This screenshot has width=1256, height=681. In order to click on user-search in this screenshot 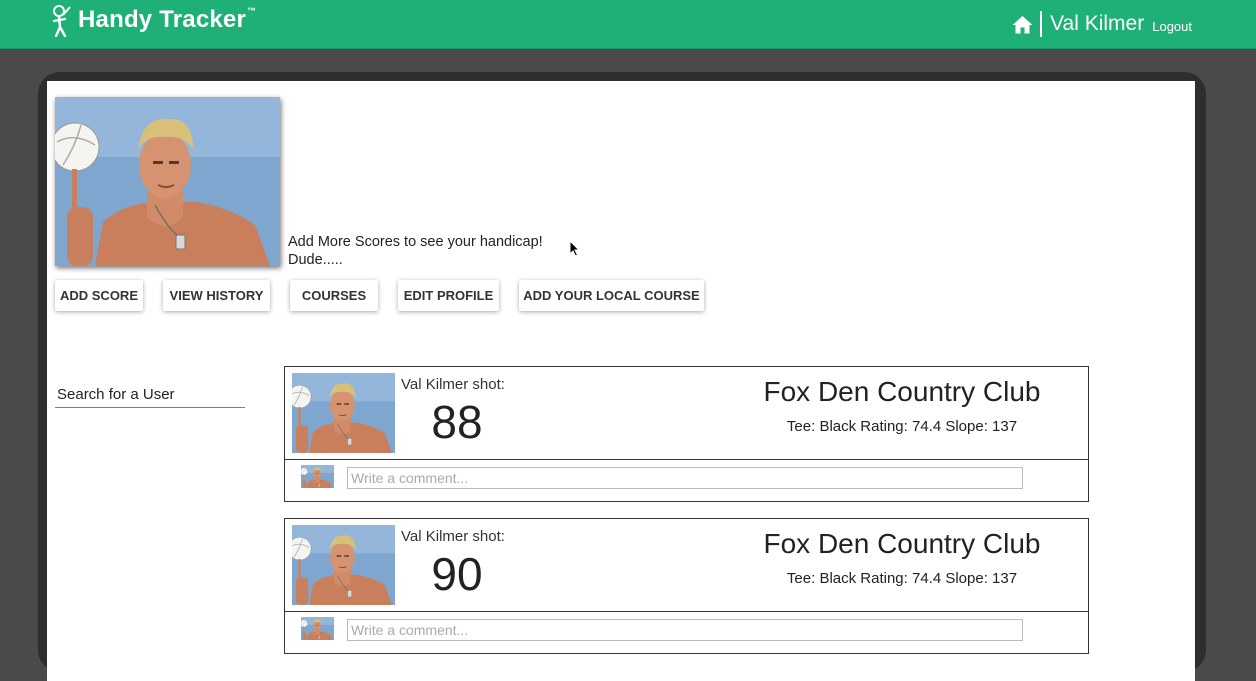, I will do `click(150, 395)`.